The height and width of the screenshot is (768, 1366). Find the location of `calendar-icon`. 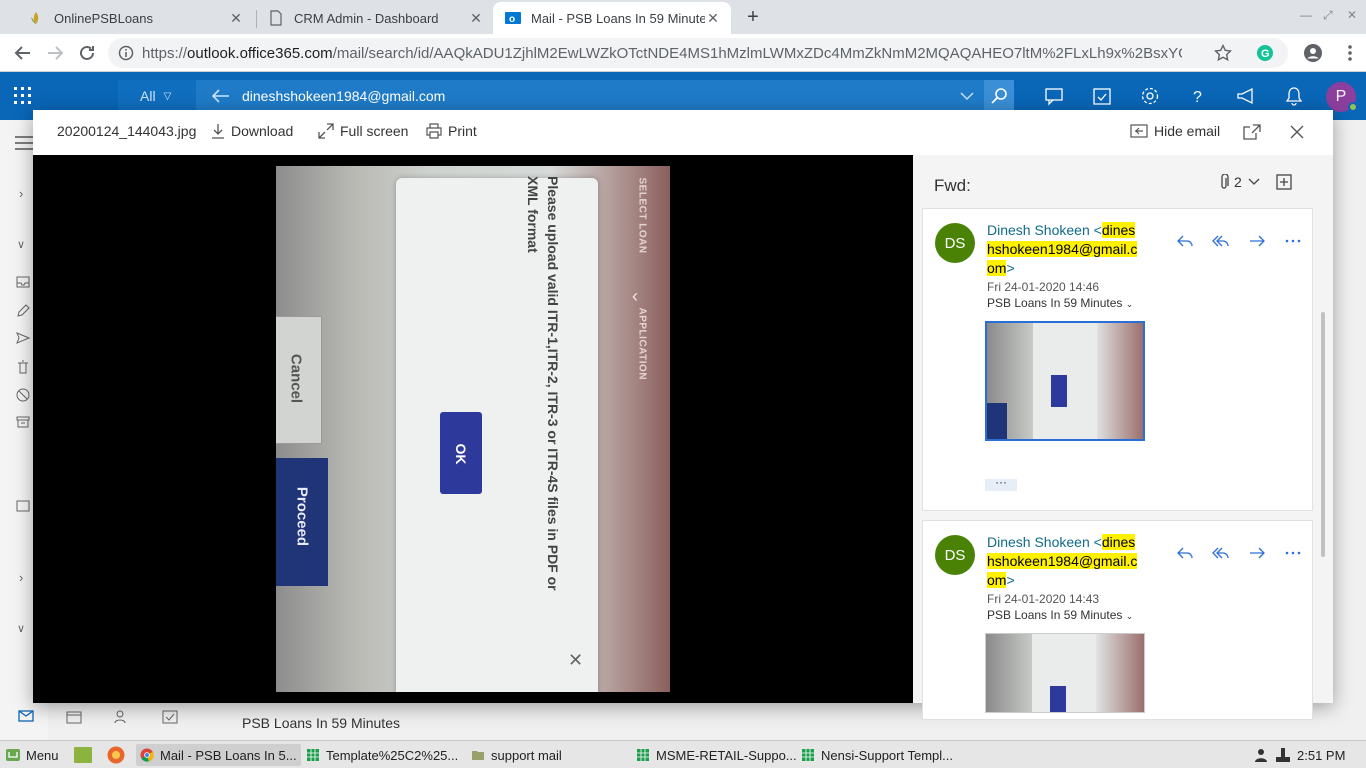

calendar-icon is located at coordinates (74, 717).